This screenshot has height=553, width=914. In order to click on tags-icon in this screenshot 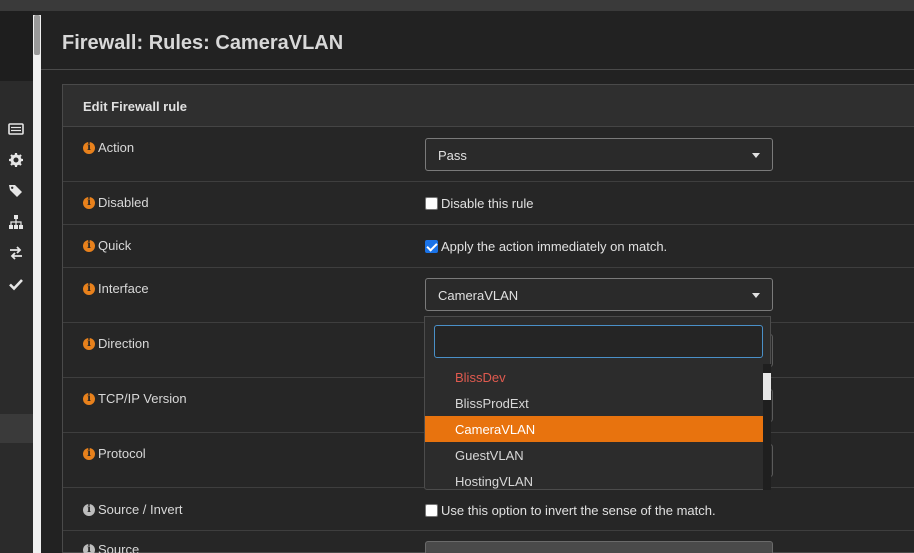, I will do `click(16, 191)`.